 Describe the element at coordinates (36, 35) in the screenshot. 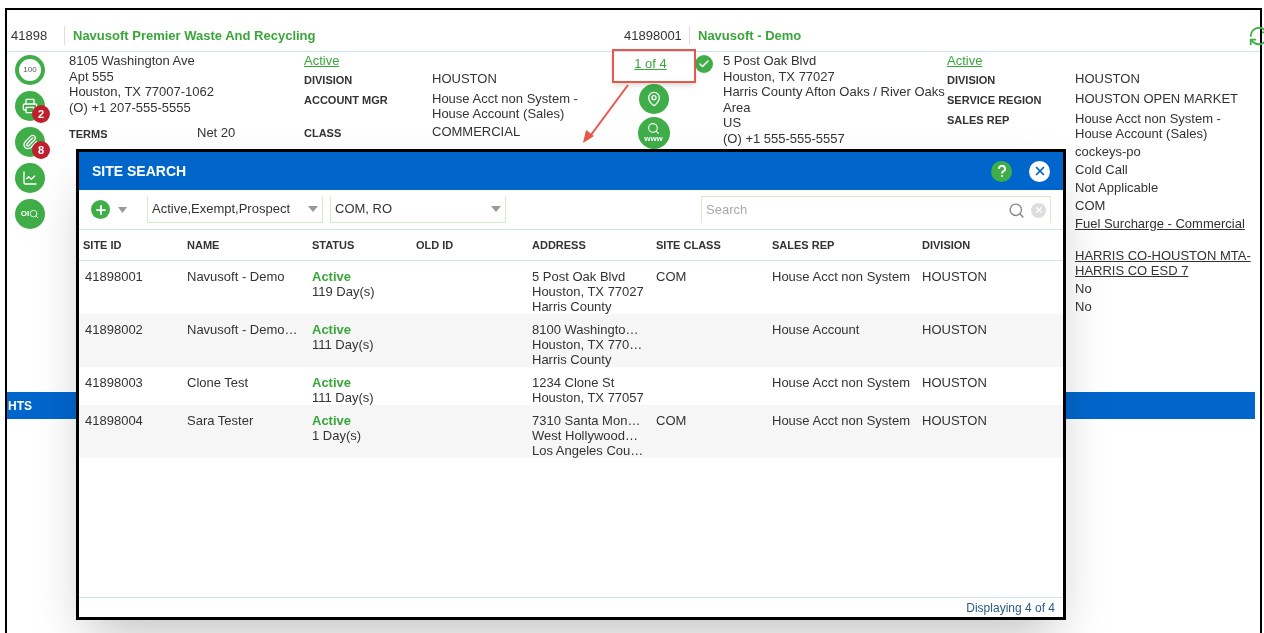

I see `account-id: 41898` at that location.